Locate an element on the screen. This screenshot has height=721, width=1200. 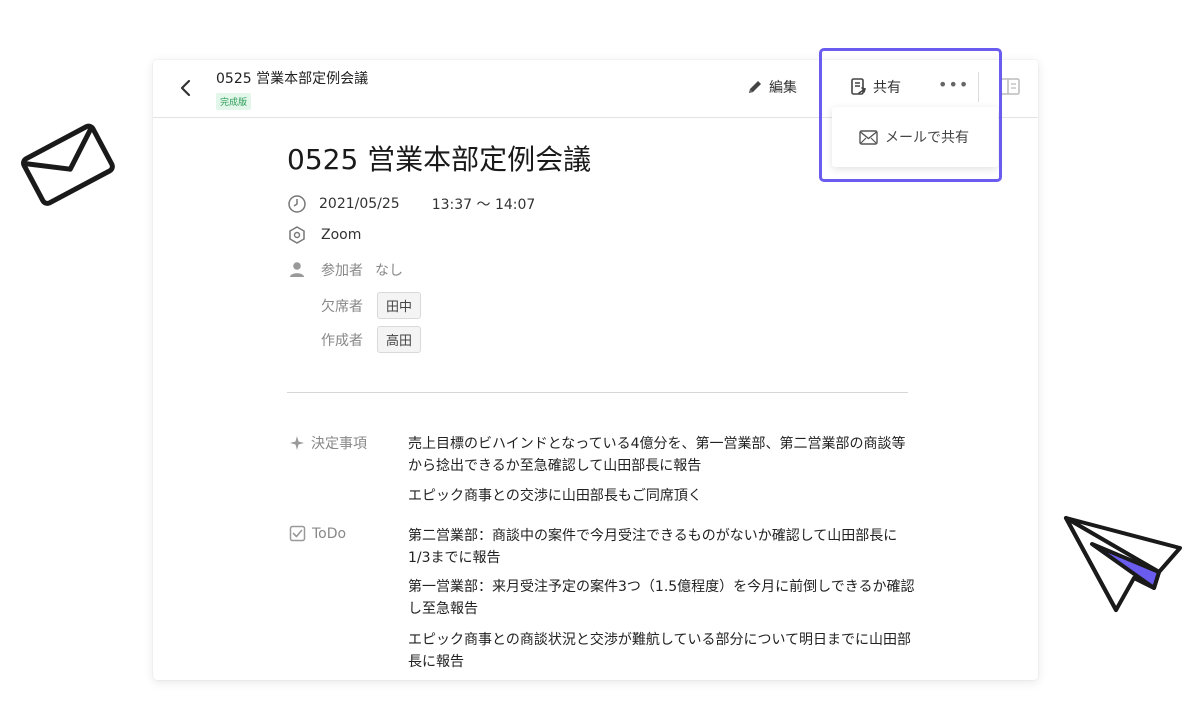
absent-label: 欠席者 is located at coordinates (342, 306).